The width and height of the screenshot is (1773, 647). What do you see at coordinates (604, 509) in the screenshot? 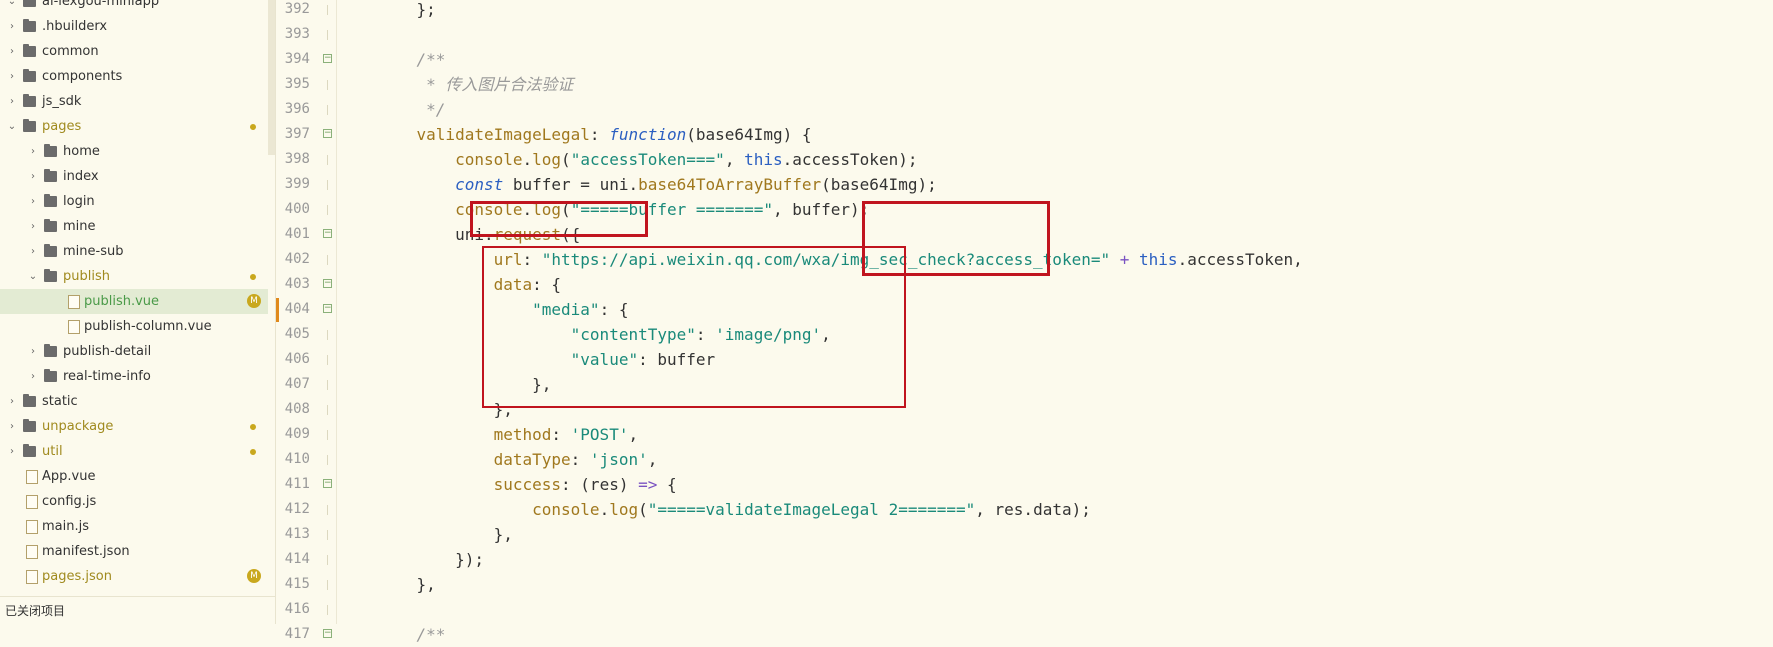
I see `code-token: .` at bounding box center [604, 509].